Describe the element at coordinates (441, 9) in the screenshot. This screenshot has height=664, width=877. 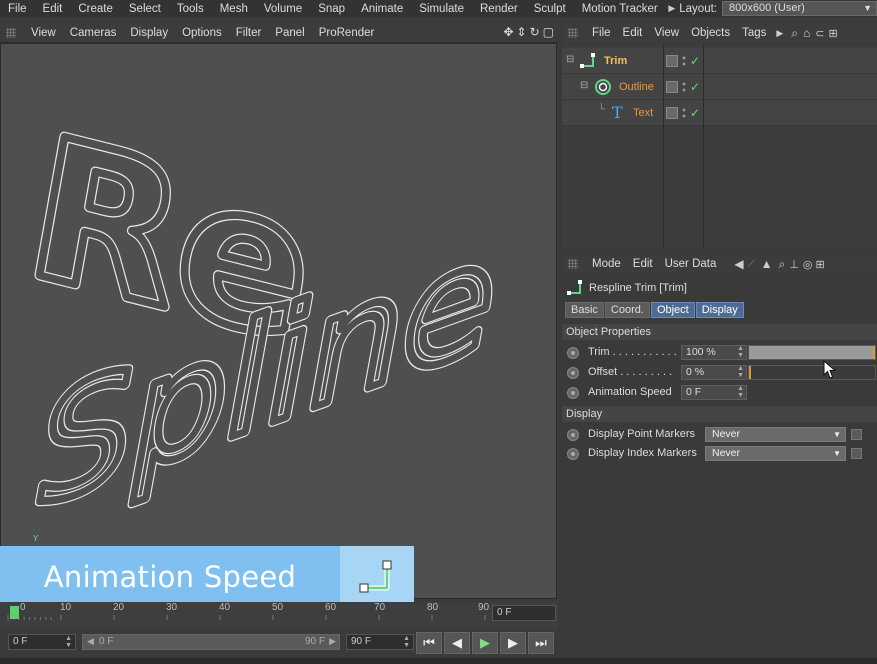
I see `menu-simulate: Simulate` at that location.